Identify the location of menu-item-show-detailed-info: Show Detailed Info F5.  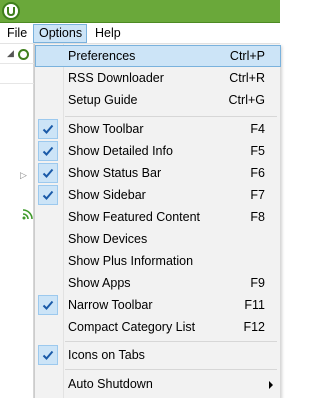
(158, 151).